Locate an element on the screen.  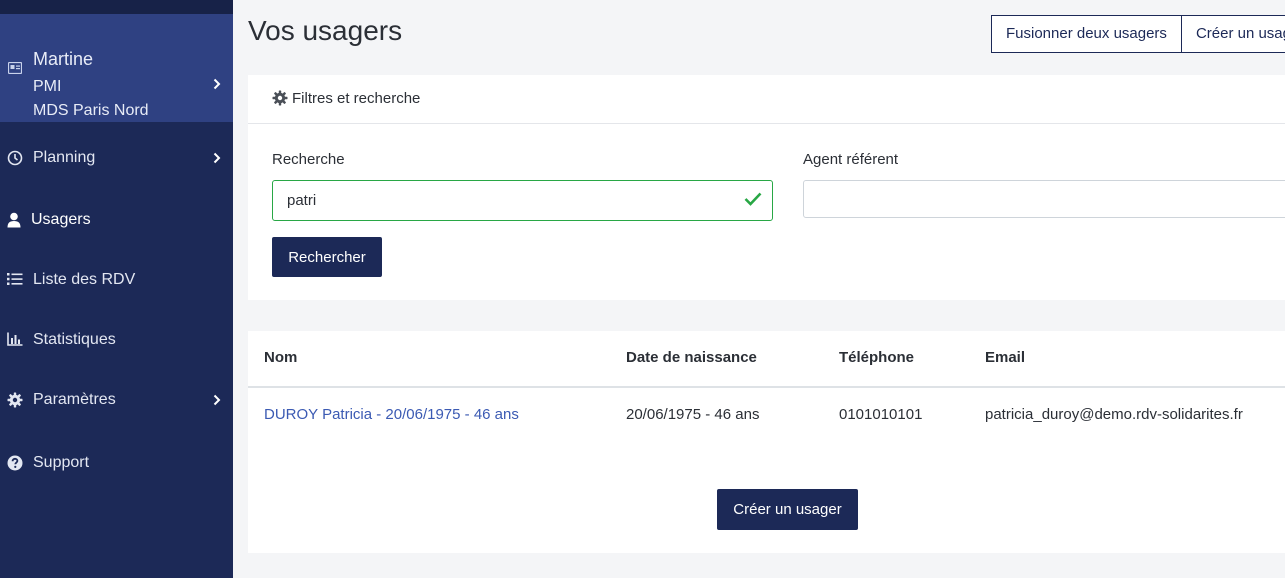
cell-email: patricia_duroy@demo.rdv-solidarites.fr is located at coordinates (1114, 414).